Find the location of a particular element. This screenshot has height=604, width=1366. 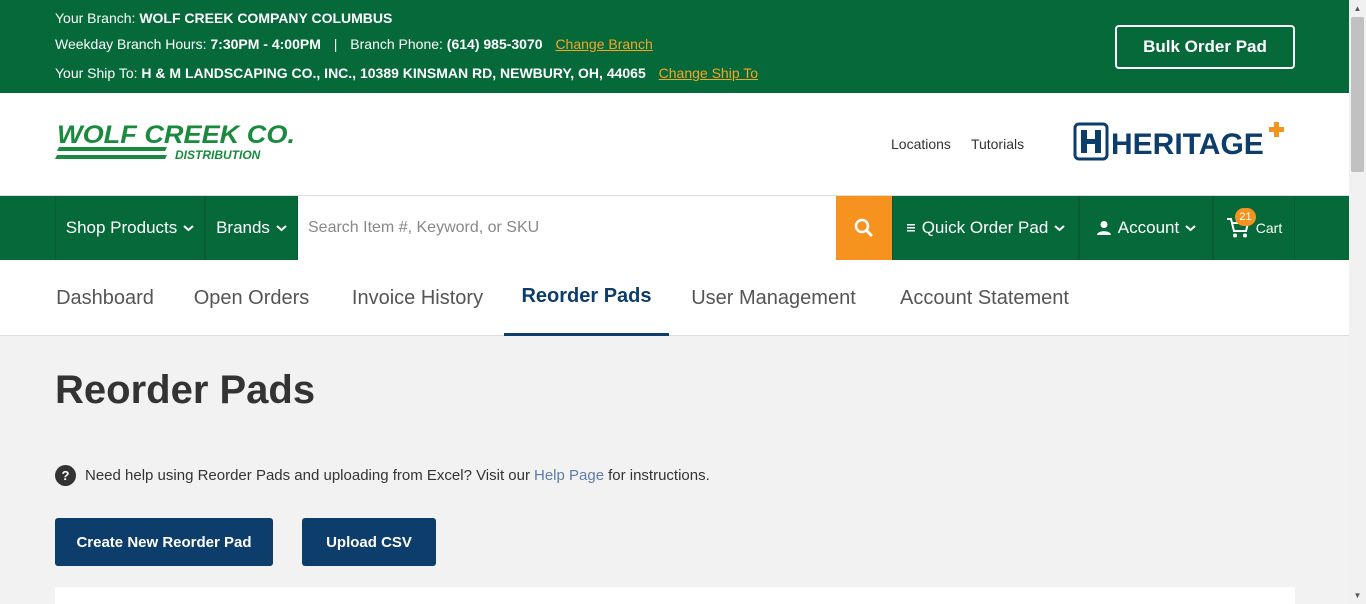

heritage-logo: HERITAGE is located at coordinates (1178, 141).